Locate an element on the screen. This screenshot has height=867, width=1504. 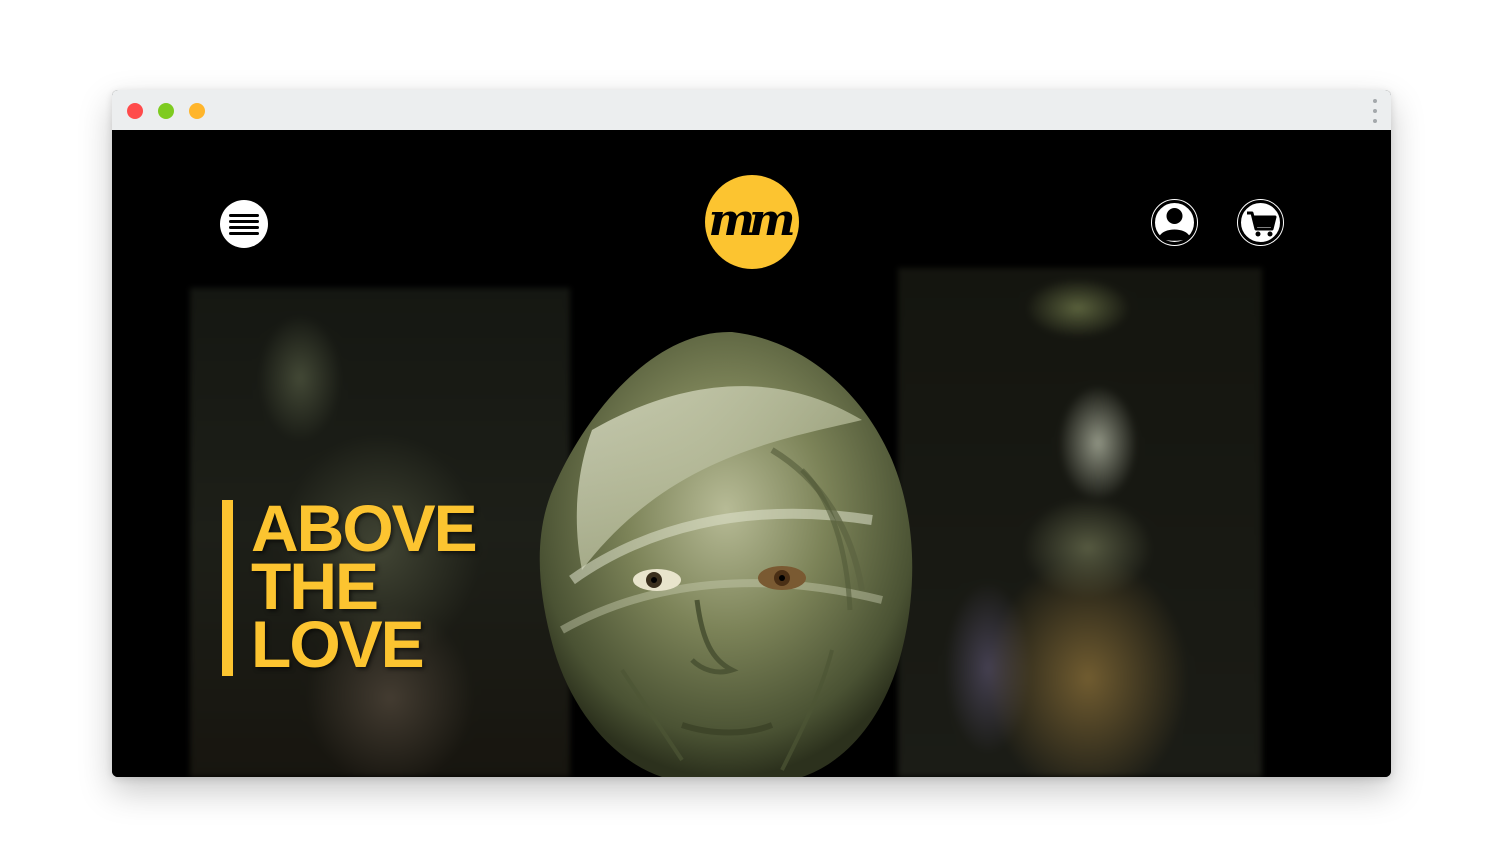
brand-logo: mm is located at coordinates (752, 222).